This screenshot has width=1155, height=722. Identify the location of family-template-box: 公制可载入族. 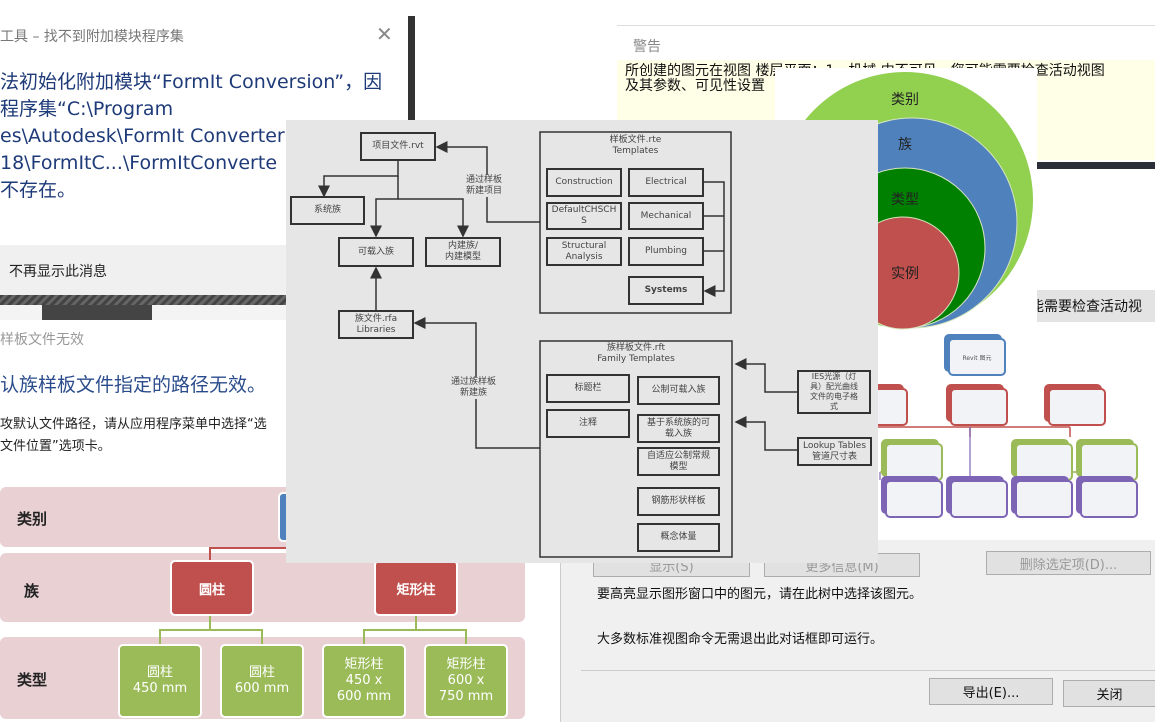
(678, 390).